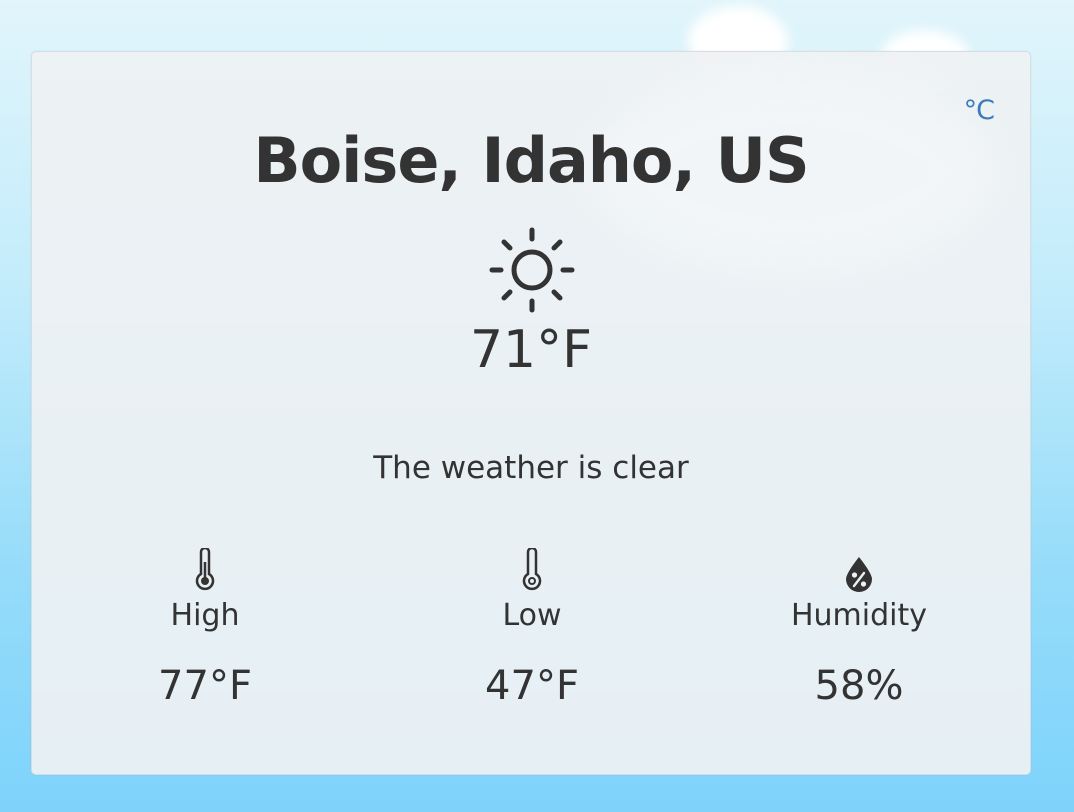 The height and width of the screenshot is (812, 1074). Describe the element at coordinates (205, 615) in the screenshot. I see `stat-label: High` at that location.